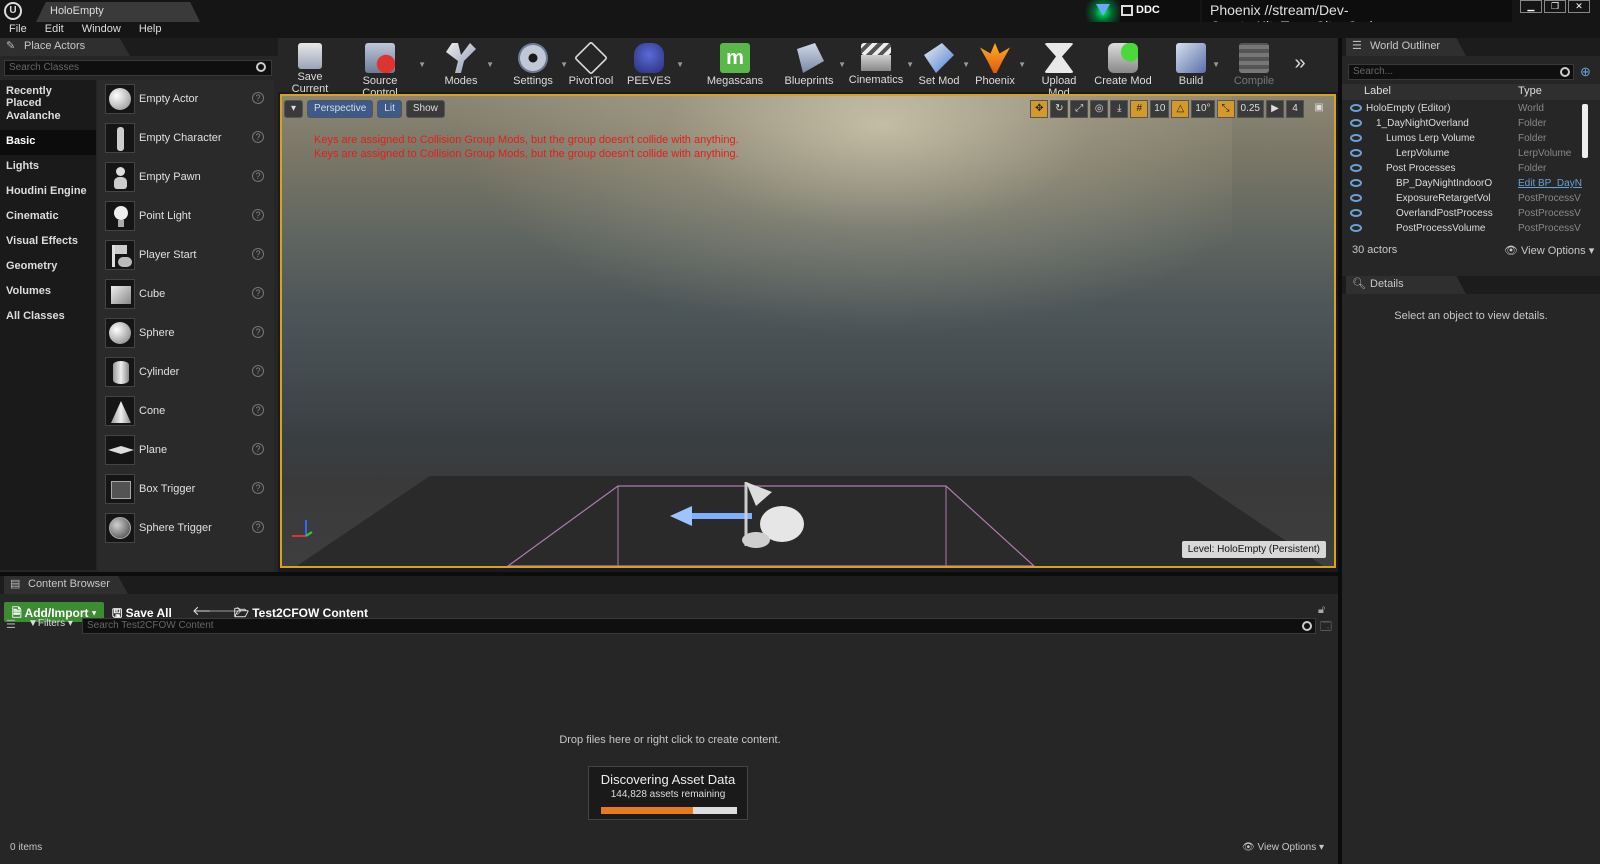 The image size is (1600, 864). What do you see at coordinates (1465, 184) in the screenshot?
I see `tree-row: BP_DayNightIndoorO Edit BP_DayN` at bounding box center [1465, 184].